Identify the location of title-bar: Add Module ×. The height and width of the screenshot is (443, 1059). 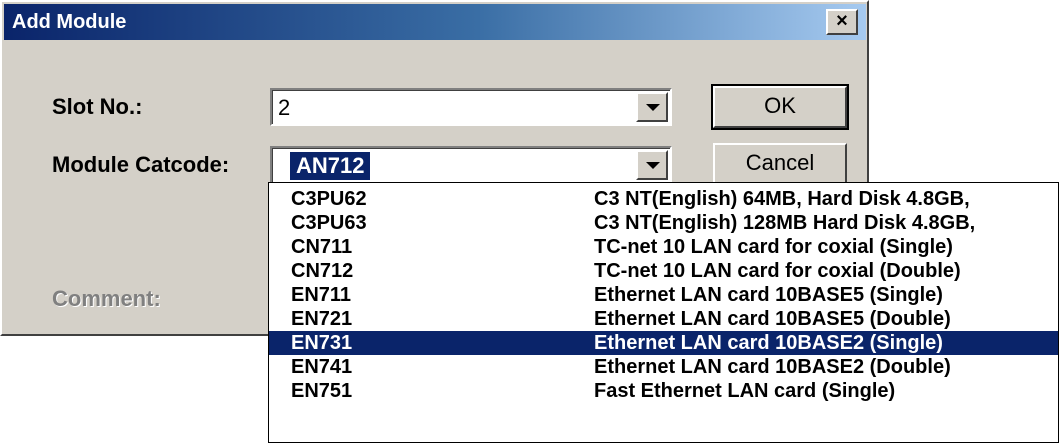
(435, 22).